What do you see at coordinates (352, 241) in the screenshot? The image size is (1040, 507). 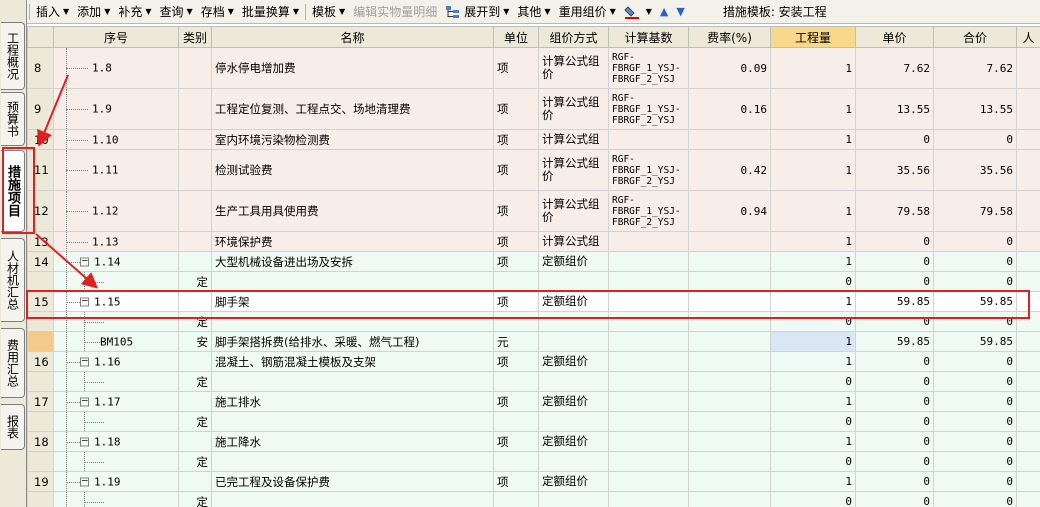 I see `name-cell: 环境保护费` at bounding box center [352, 241].